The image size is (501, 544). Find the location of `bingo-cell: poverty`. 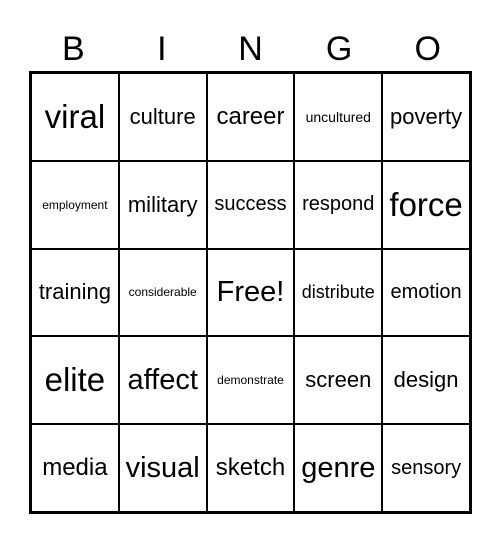

bingo-cell: poverty is located at coordinates (426, 117).